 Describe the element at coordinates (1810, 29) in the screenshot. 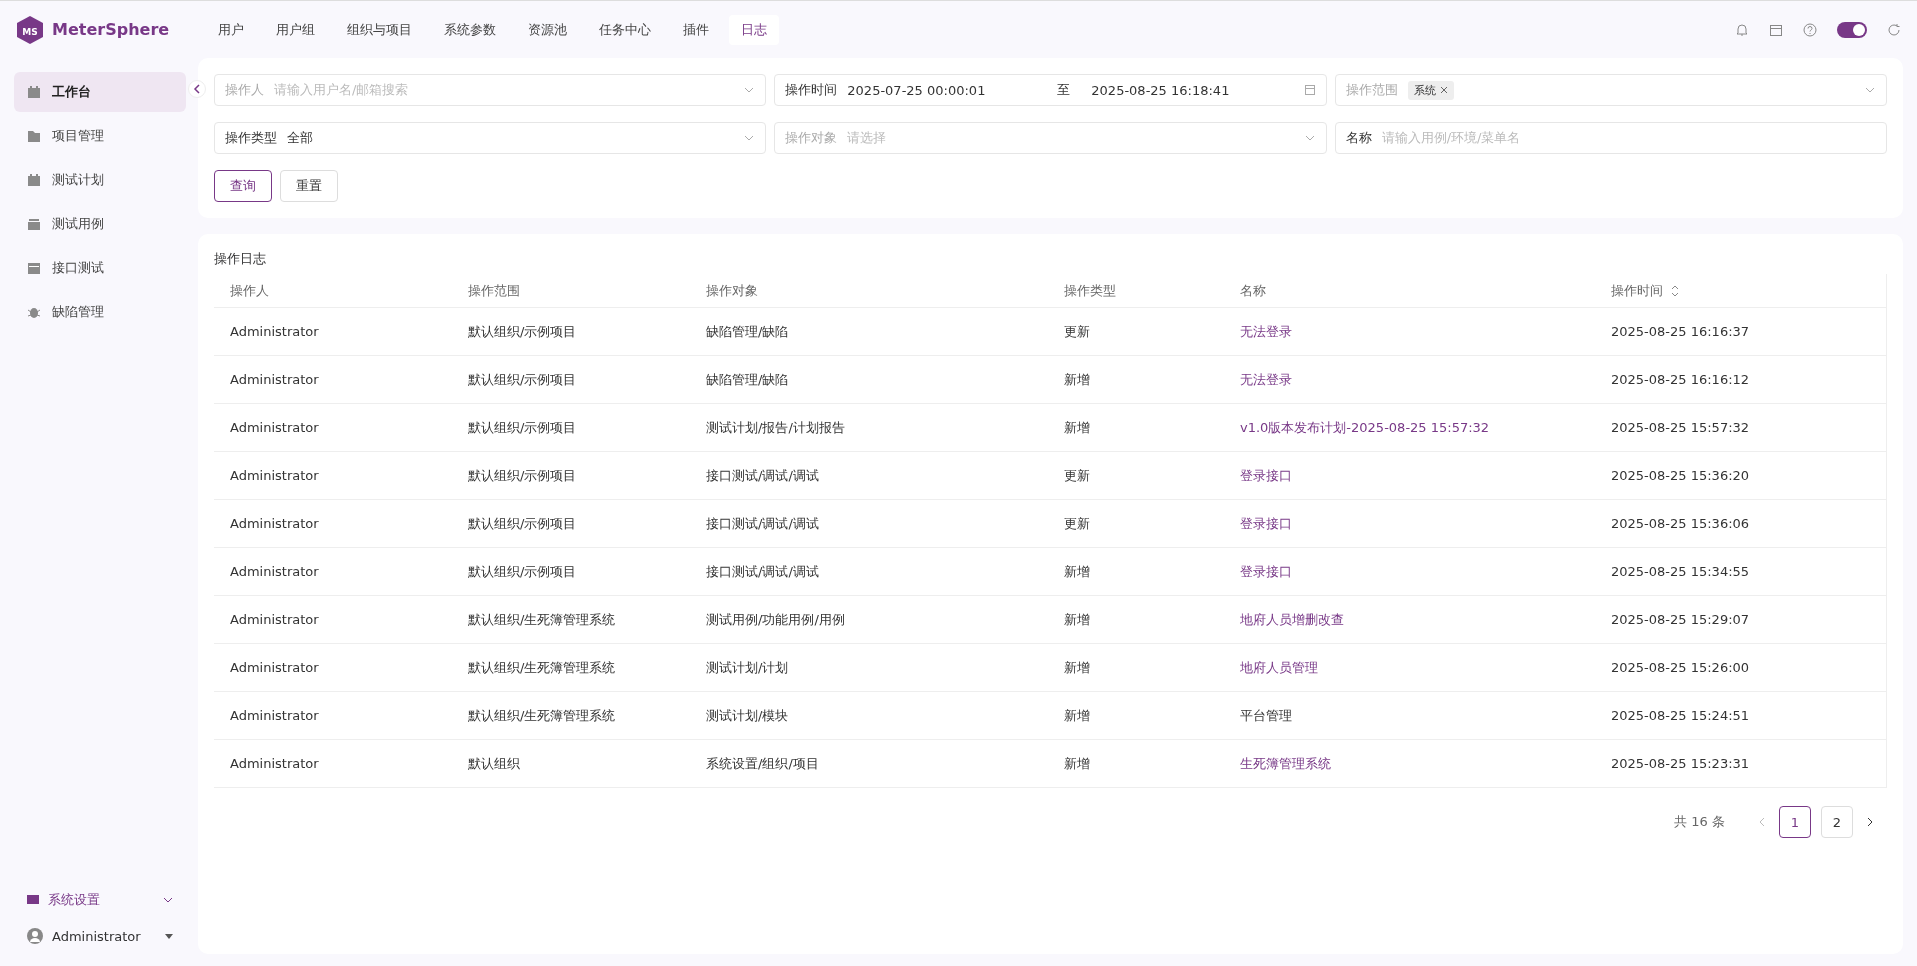

I see `help-icon` at that location.